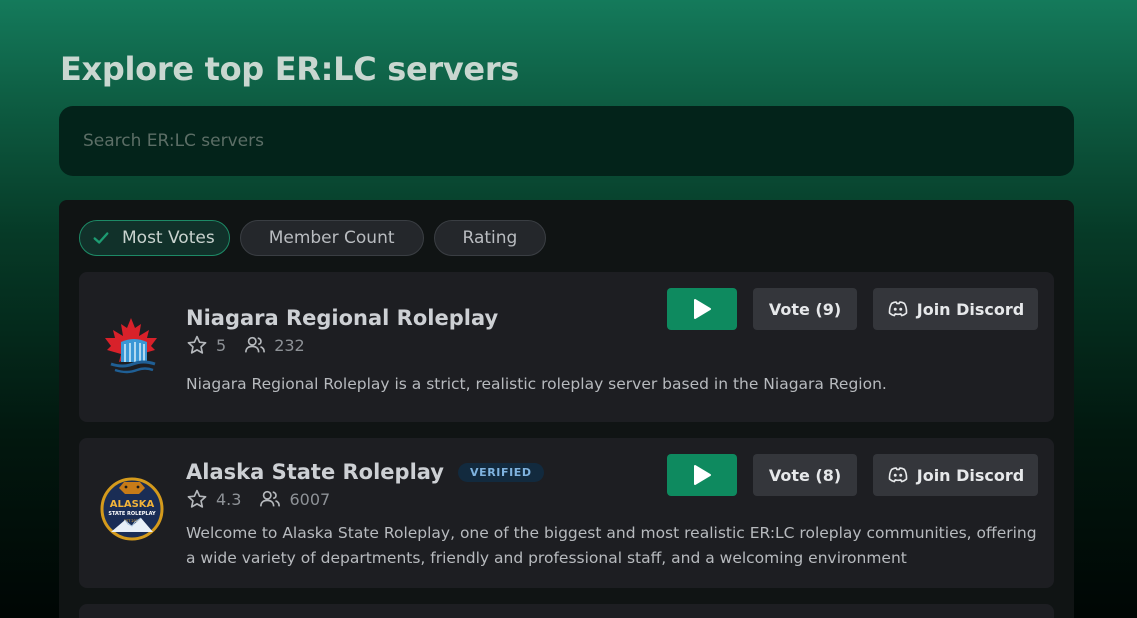  I want to click on server-name: Alaska State Roleplay VERIFIED, so click(365, 472).